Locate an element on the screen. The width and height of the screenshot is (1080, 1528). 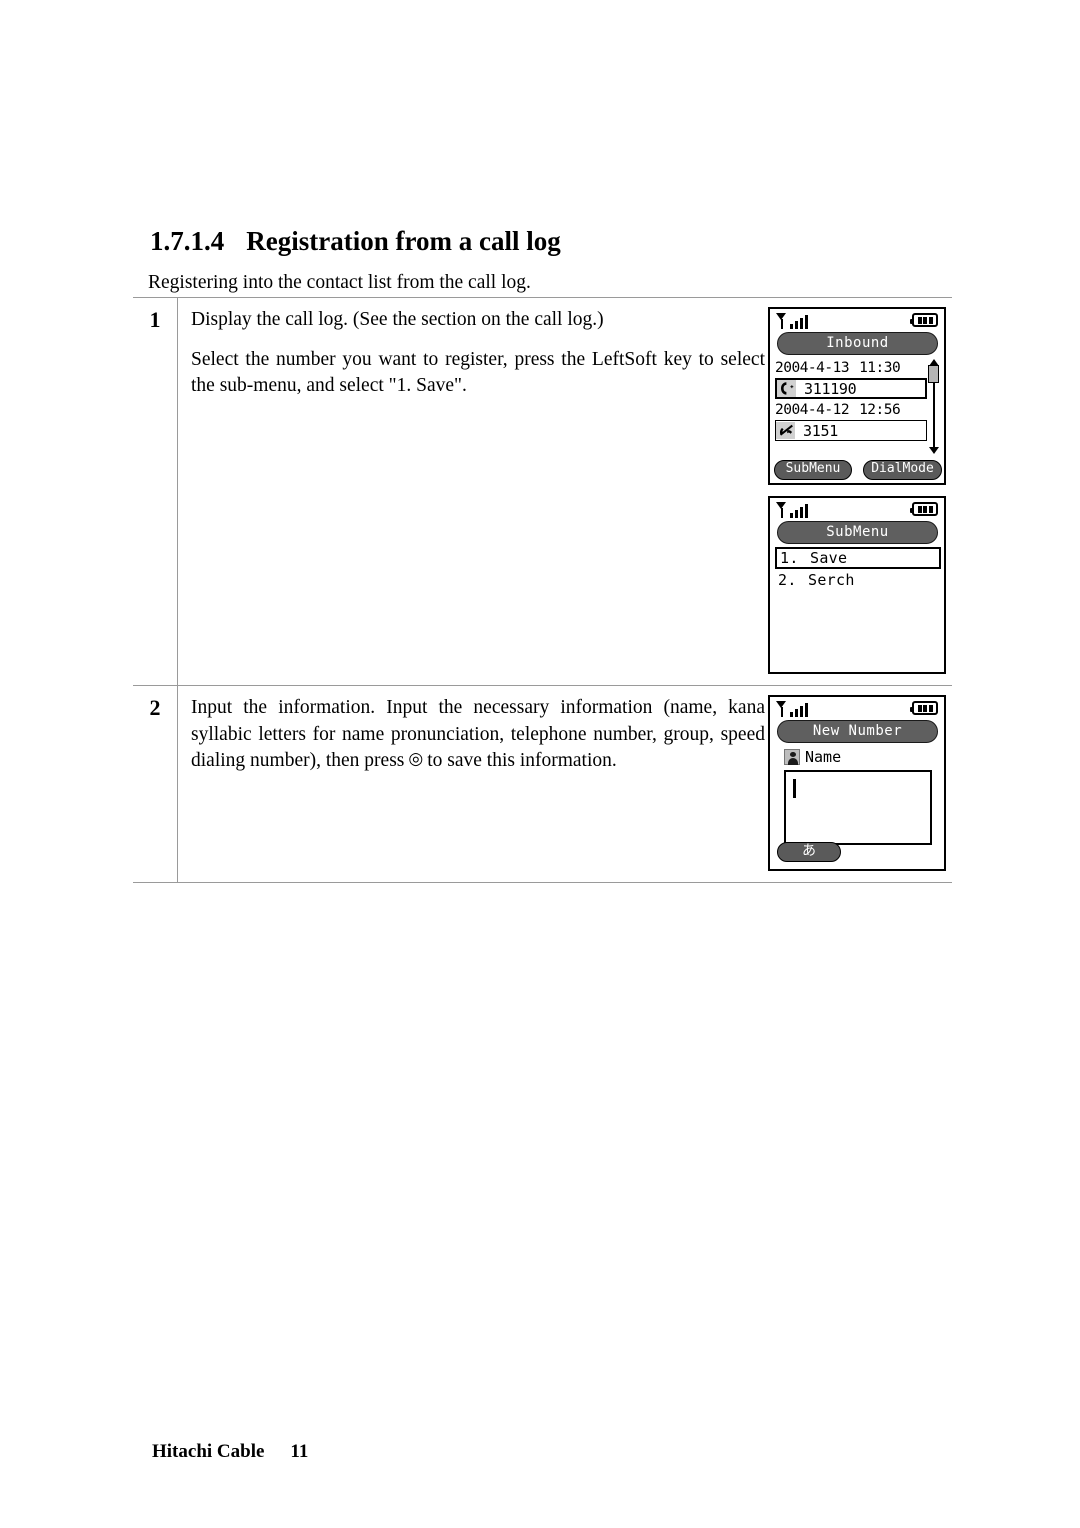
phone-screen-submenu: SubMenu 1. Save 2. Serch is located at coordinates (857, 585).